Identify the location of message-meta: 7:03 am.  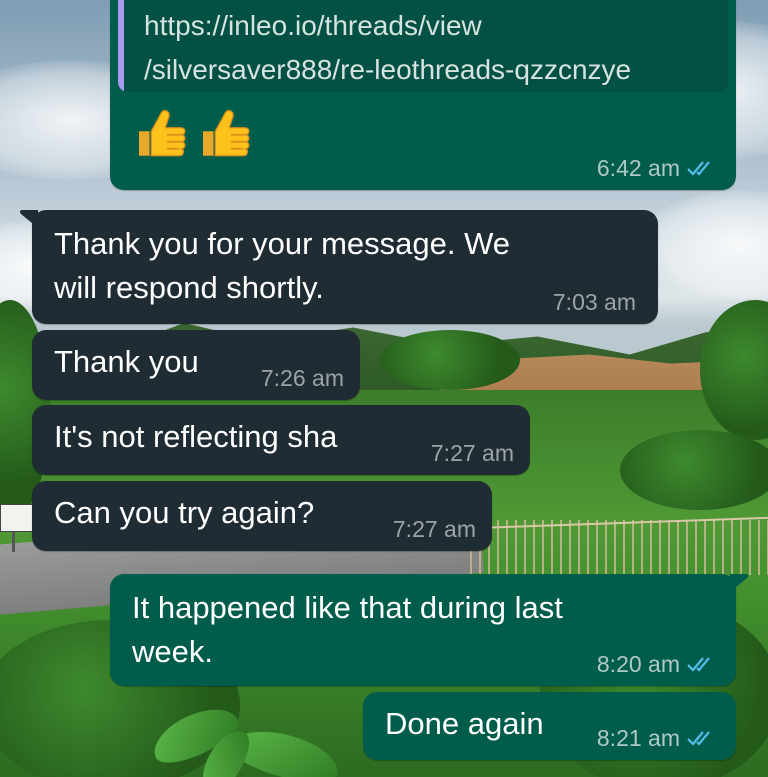
(594, 302).